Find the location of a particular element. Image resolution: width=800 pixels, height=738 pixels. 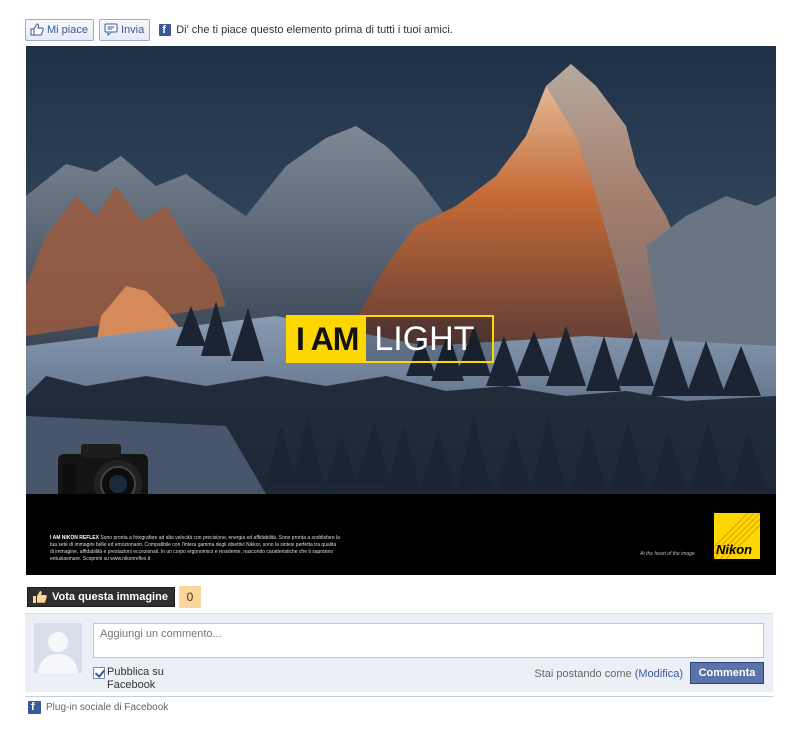

comment-submit-button: Commenta is located at coordinates (727, 673).